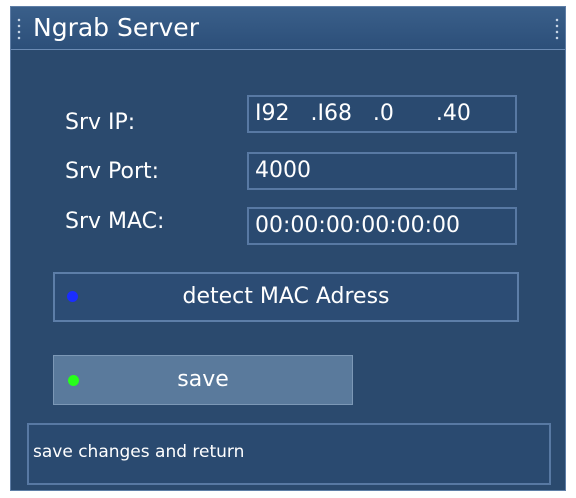 This screenshot has width=576, height=498. I want to click on srv-ip-label: Srv IP:, so click(100, 122).